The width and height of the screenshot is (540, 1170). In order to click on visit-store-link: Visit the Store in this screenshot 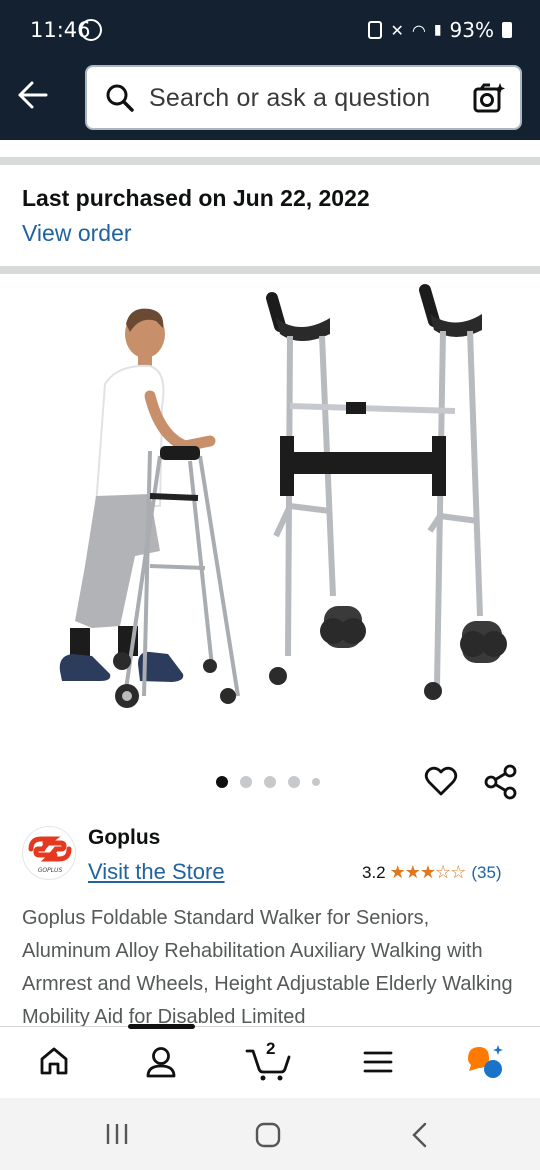, I will do `click(156, 872)`.